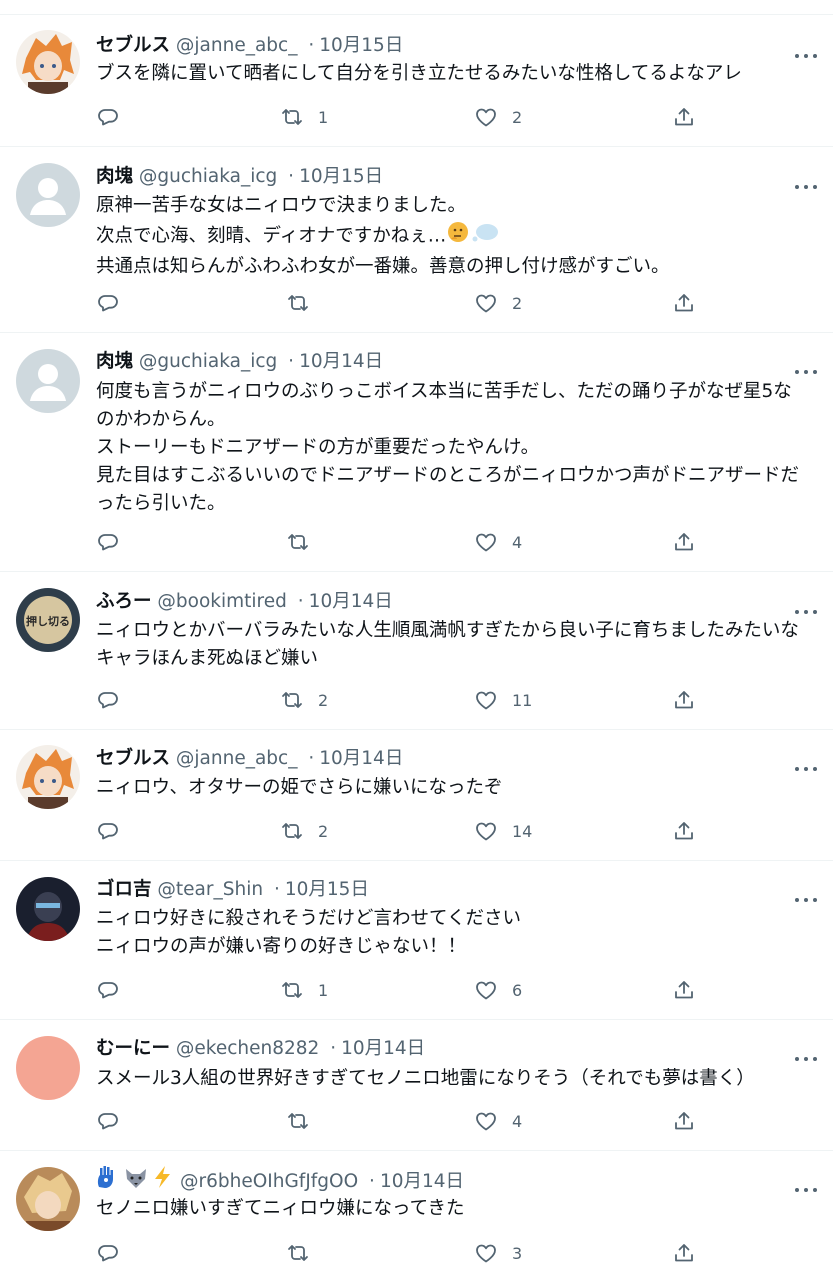  Describe the element at coordinates (498, 990) in the screenshot. I see `like-button: 6` at that location.